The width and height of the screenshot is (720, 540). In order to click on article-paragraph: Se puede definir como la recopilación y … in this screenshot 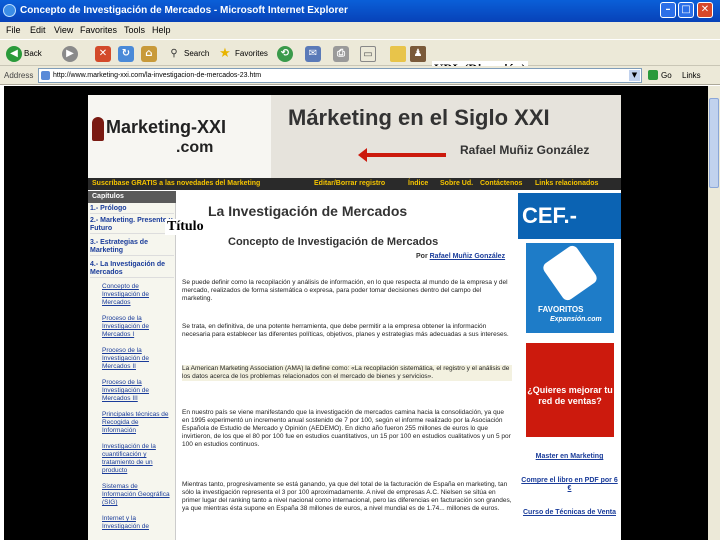, I will do `click(345, 290)`.